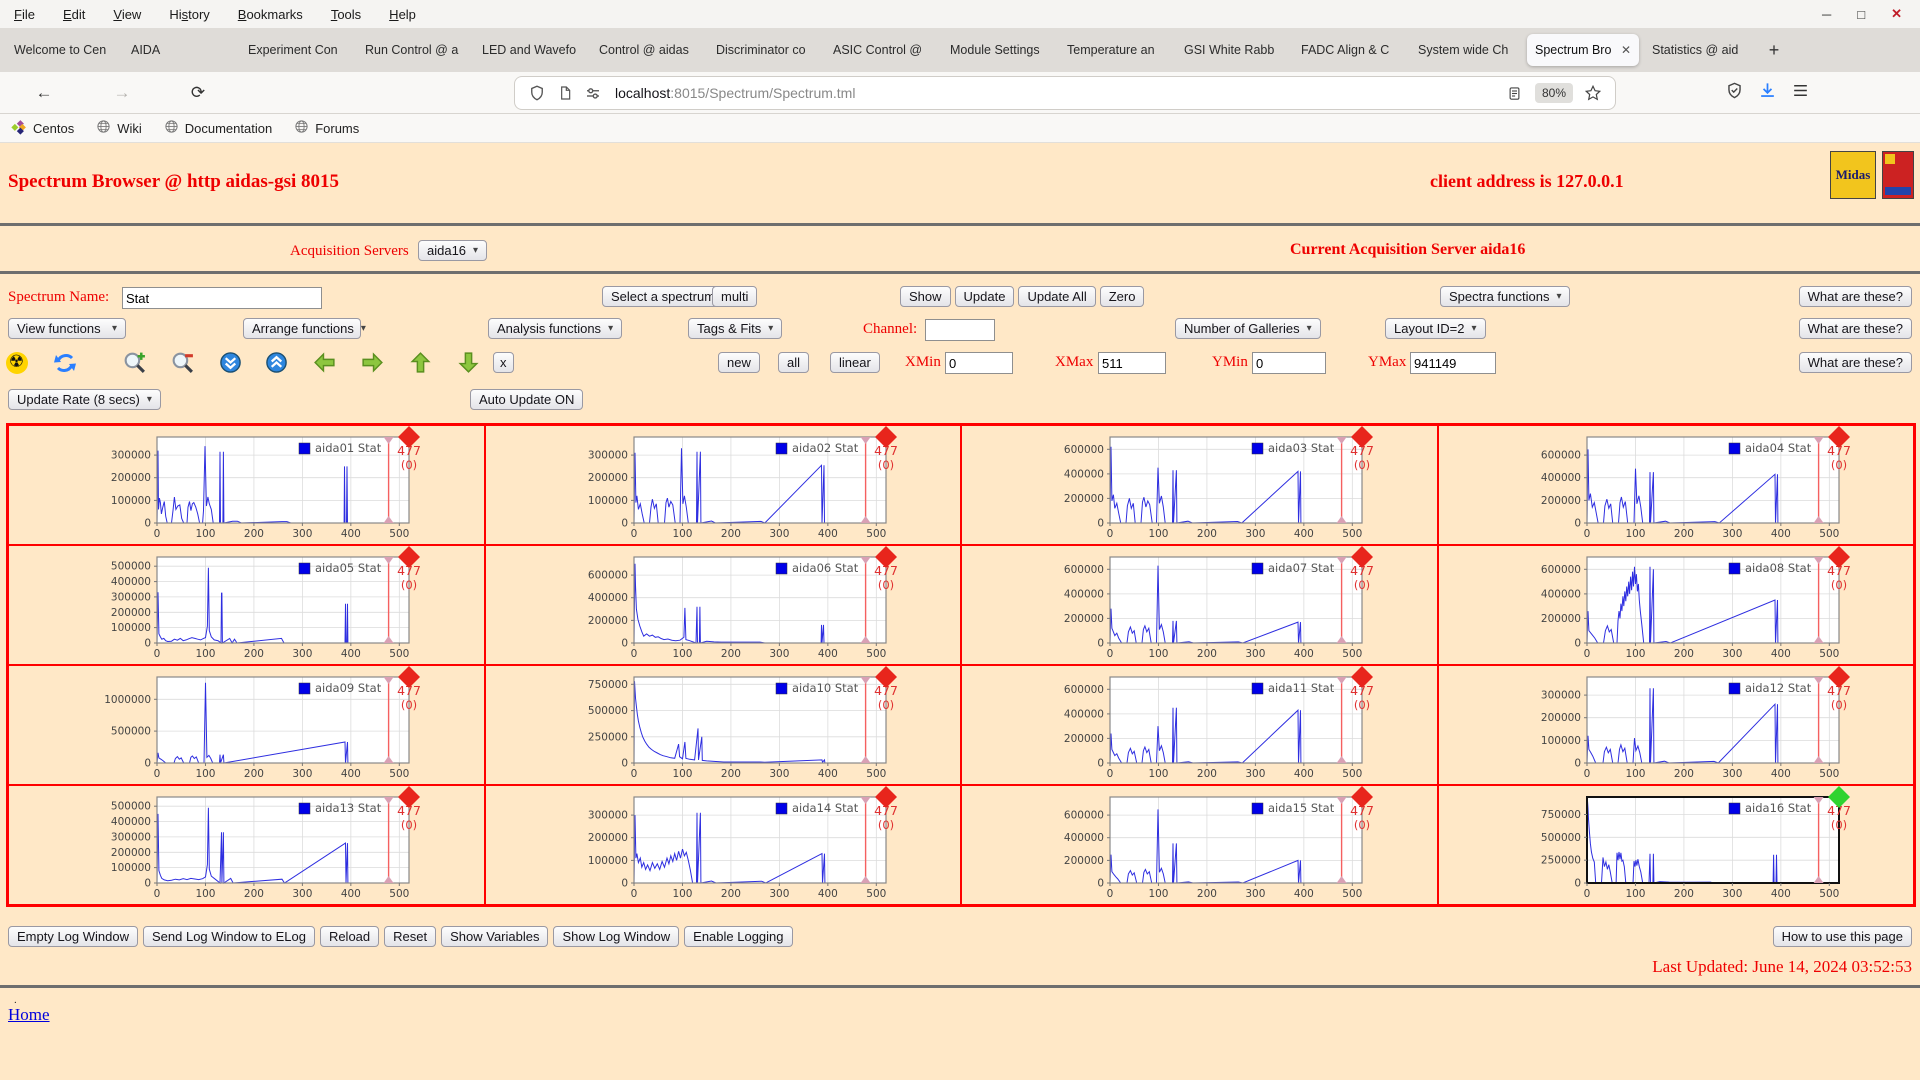  Describe the element at coordinates (739, 362) in the screenshot. I see `new-button: new` at that location.